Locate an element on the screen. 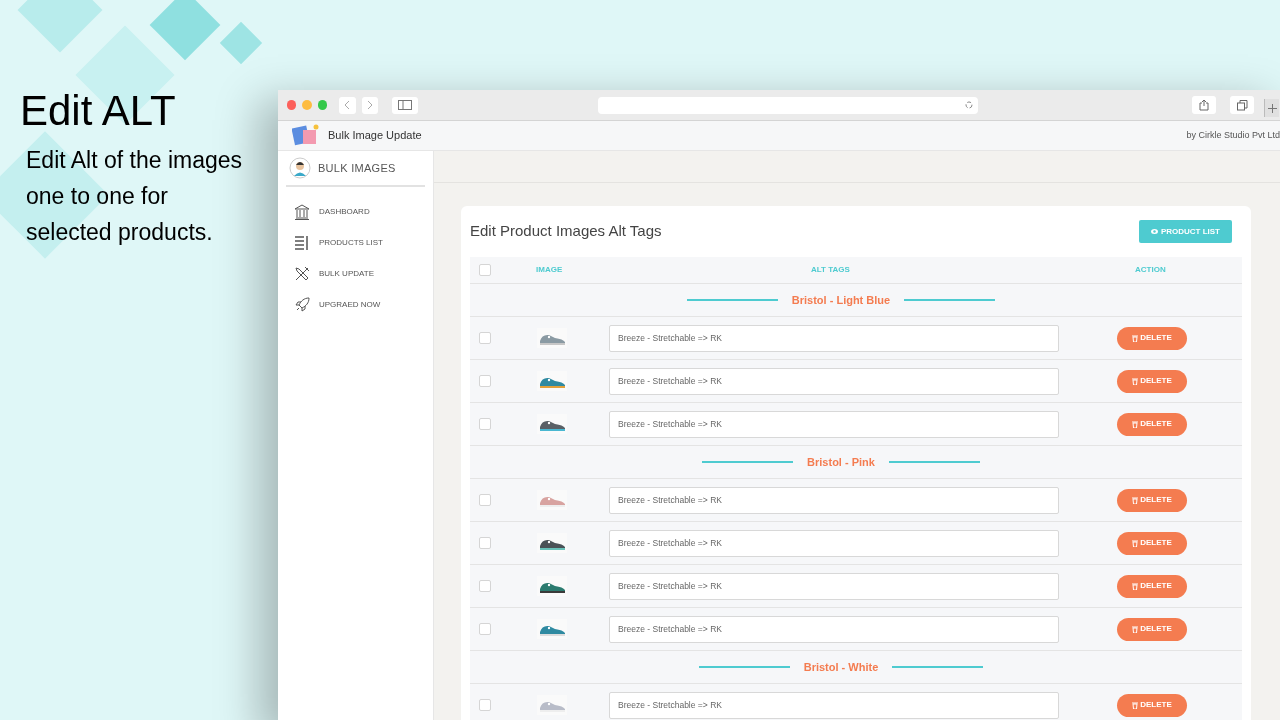  reload-icon is located at coordinates (968, 105).